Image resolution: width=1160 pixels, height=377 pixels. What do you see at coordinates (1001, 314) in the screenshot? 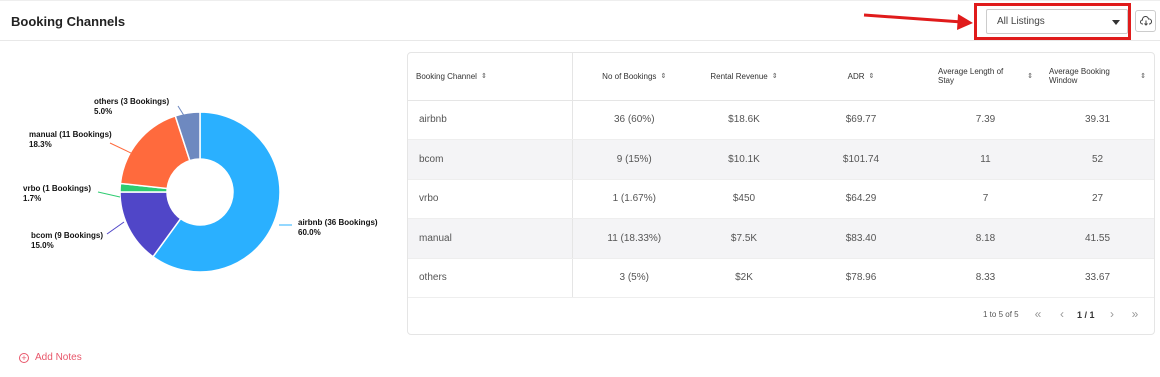
I see `pagination-count: 1 to 5 of 5` at bounding box center [1001, 314].